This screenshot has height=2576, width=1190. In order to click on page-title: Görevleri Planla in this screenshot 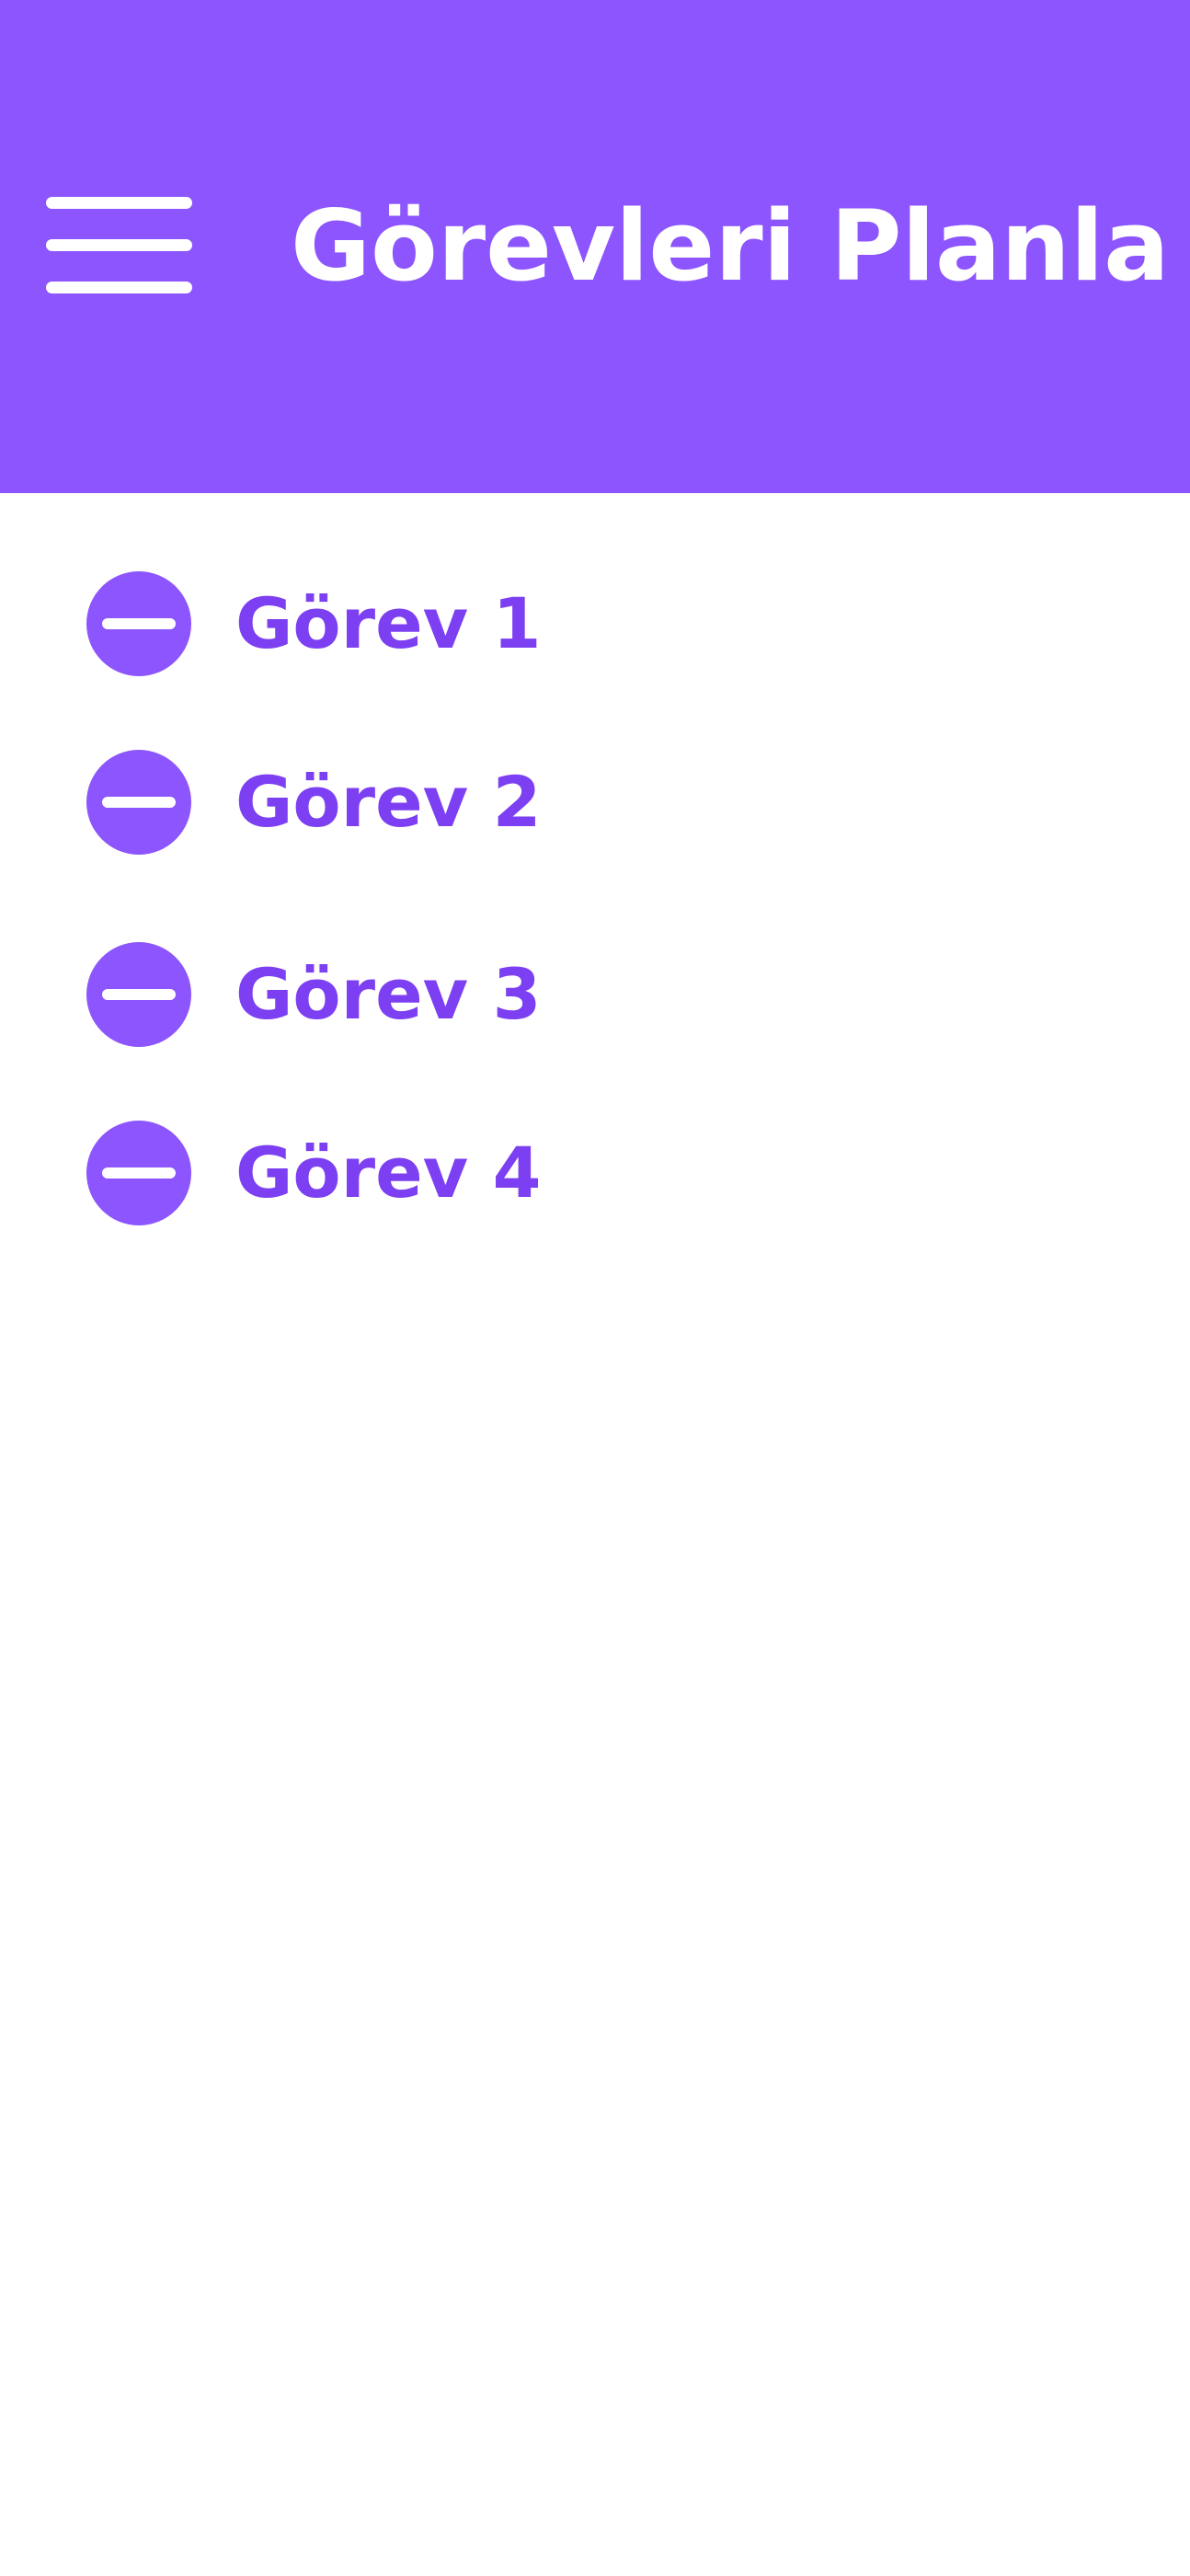, I will do `click(730, 246)`.